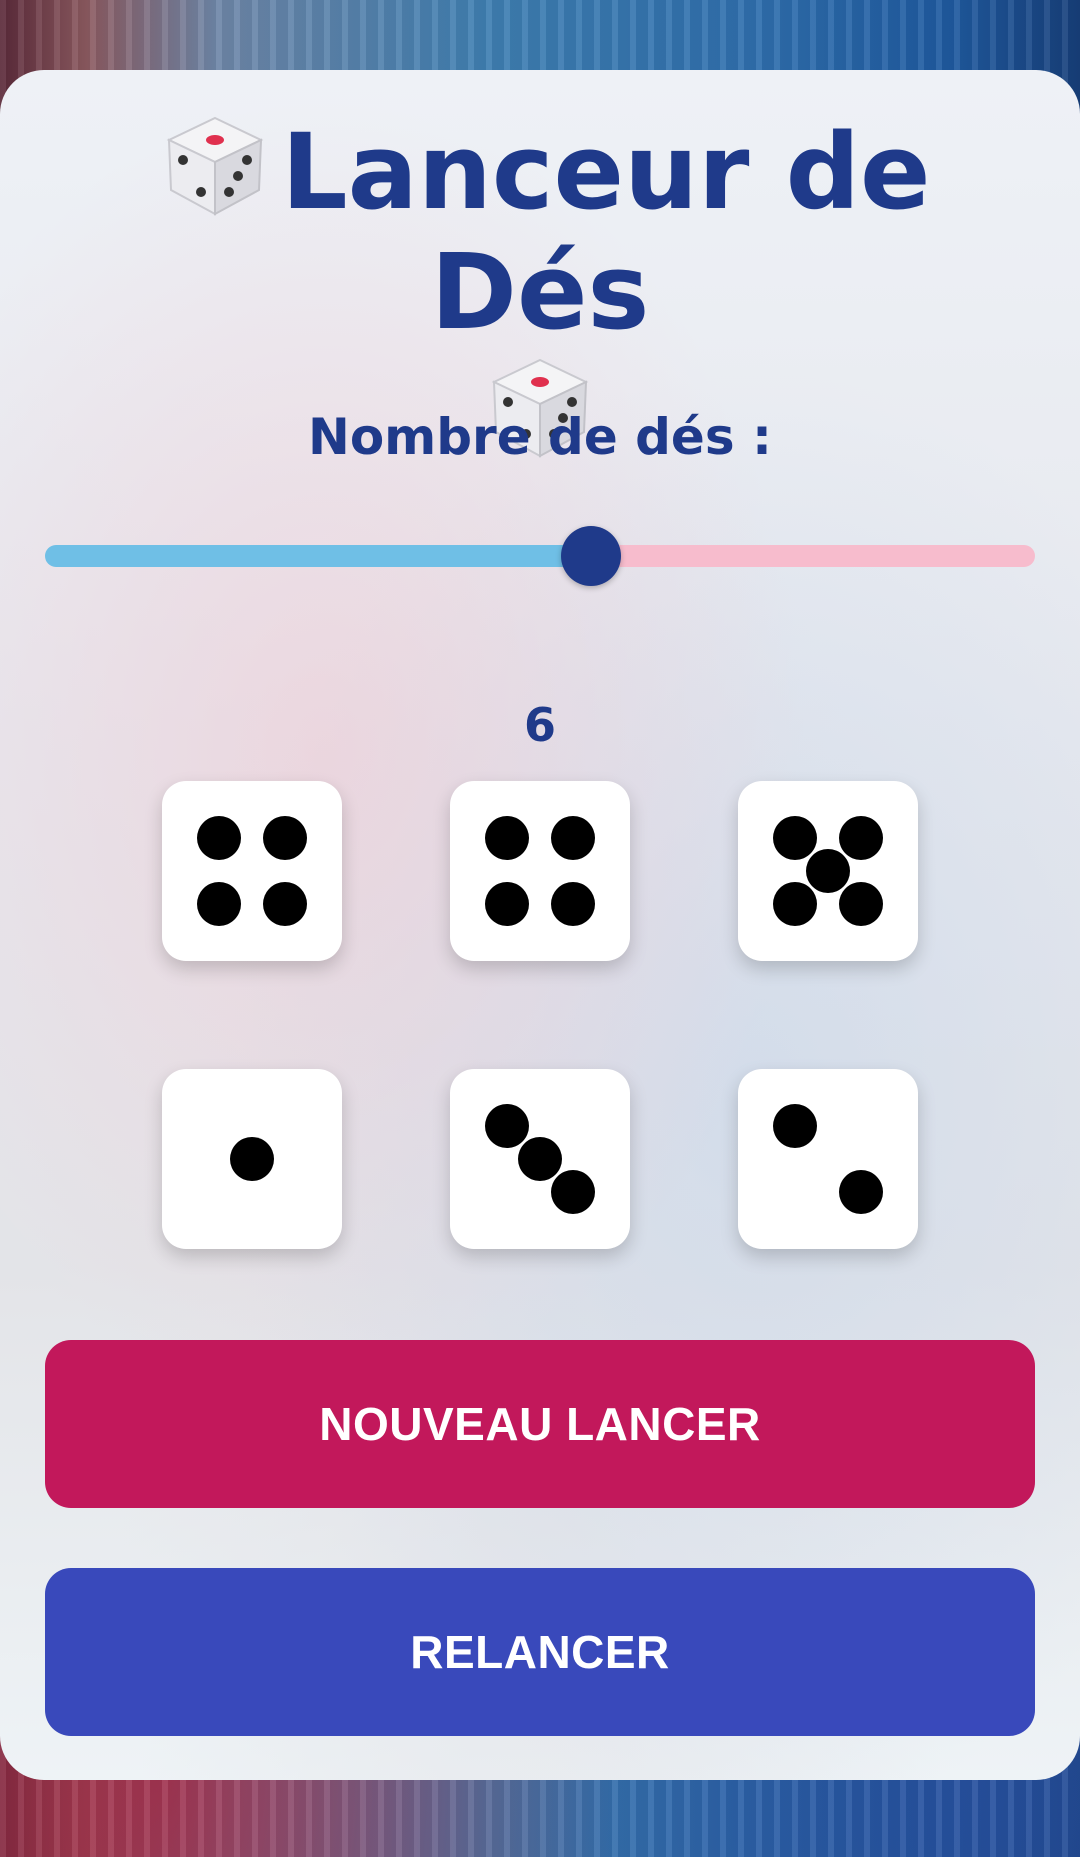  I want to click on dice-count-value: 6, so click(539, 725).